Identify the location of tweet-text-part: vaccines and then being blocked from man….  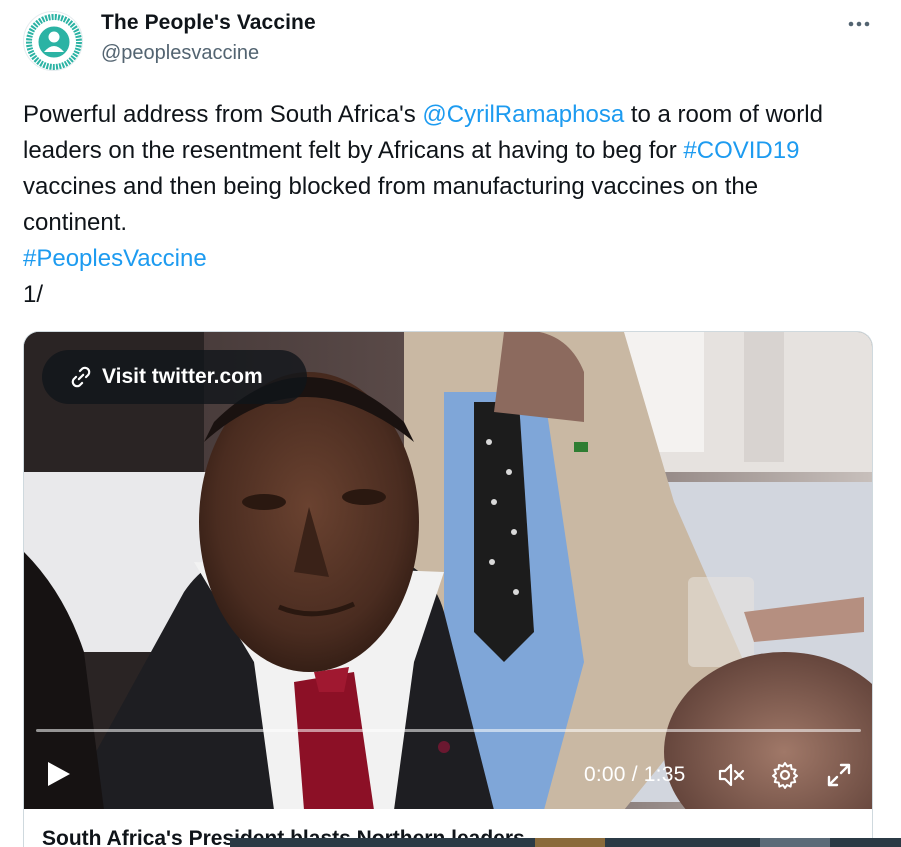
(391, 204).